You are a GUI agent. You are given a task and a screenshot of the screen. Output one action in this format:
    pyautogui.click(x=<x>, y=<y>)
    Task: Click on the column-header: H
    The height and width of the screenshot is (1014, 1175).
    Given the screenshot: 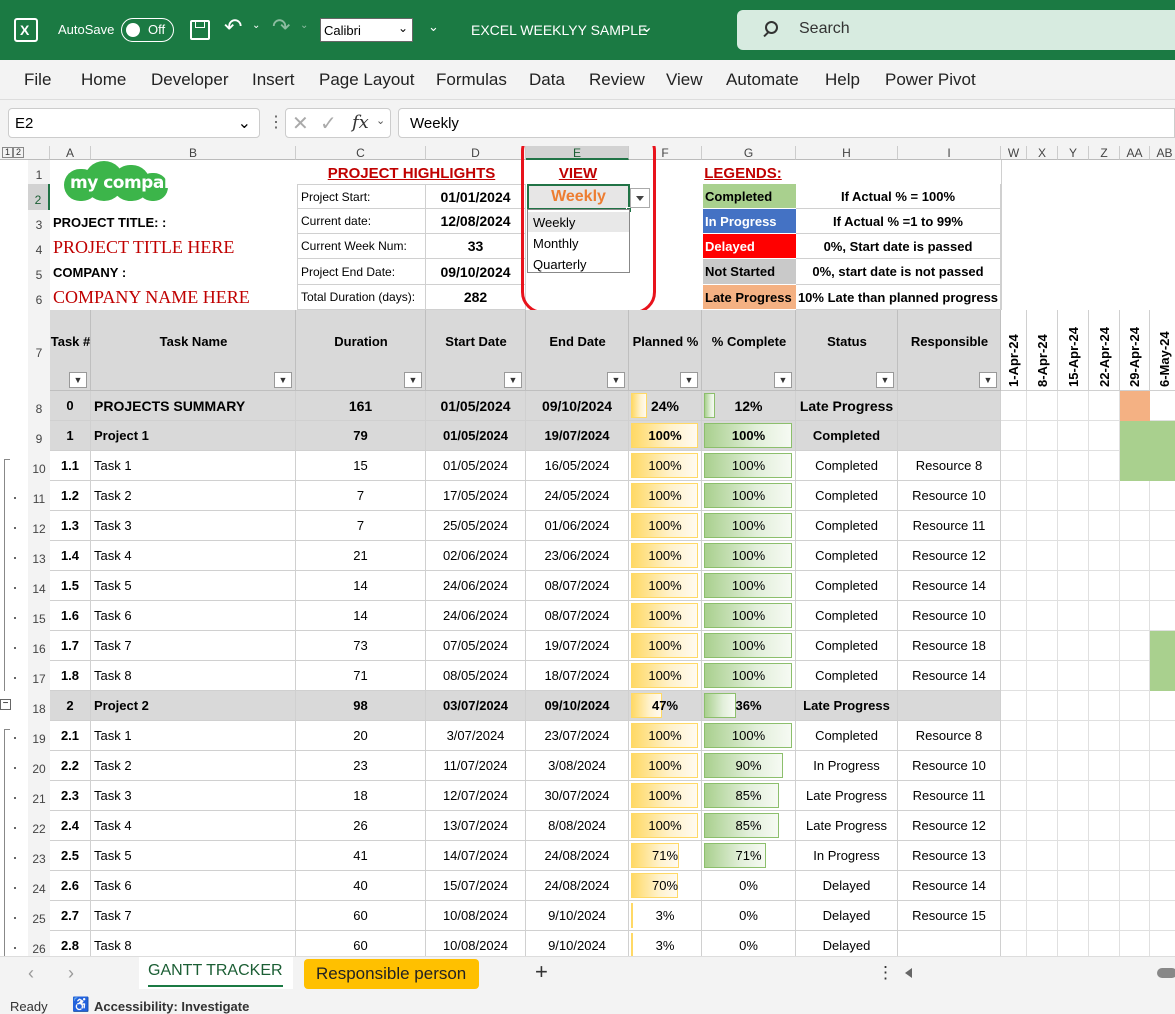 What is the action you would take?
    pyautogui.click(x=847, y=153)
    